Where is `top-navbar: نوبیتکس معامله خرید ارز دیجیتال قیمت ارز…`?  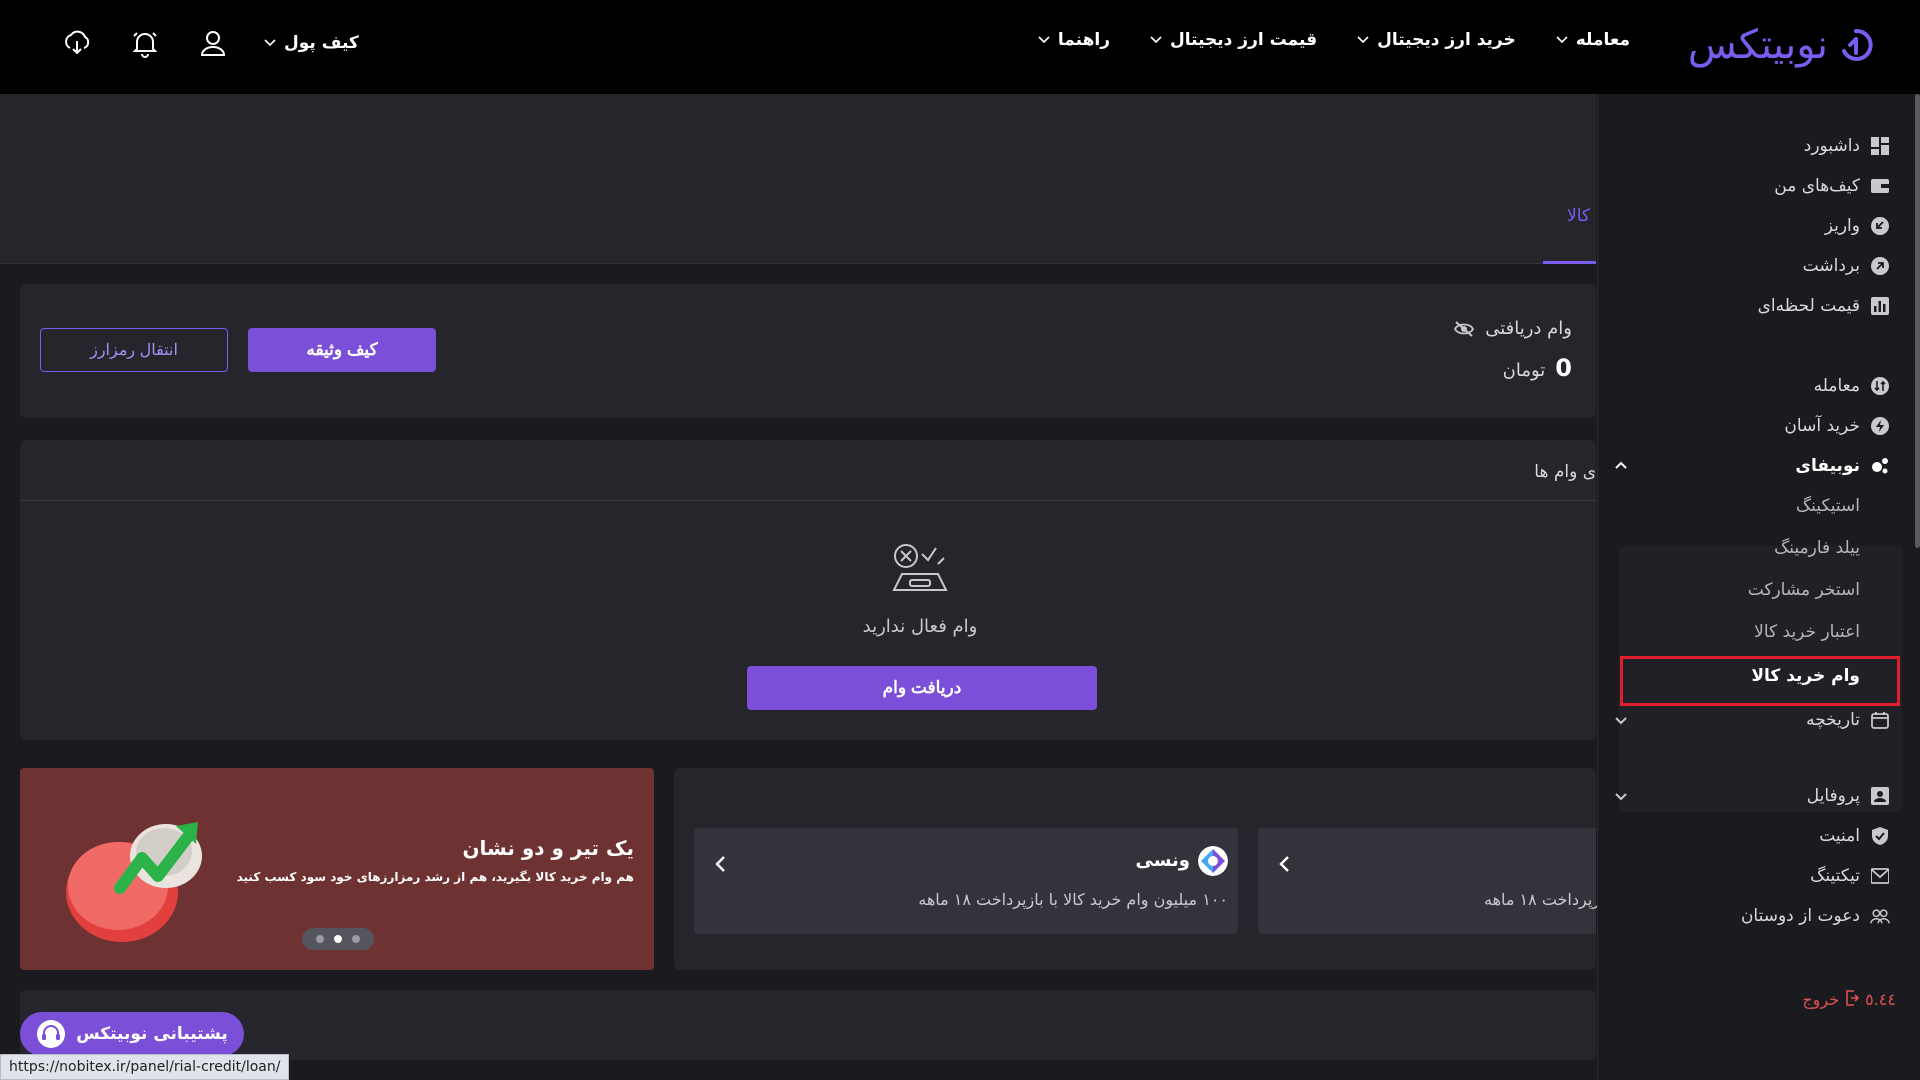 top-navbar: نوبیتکس معامله خرید ارز دیجیتال قیمت ارز… is located at coordinates (960, 47).